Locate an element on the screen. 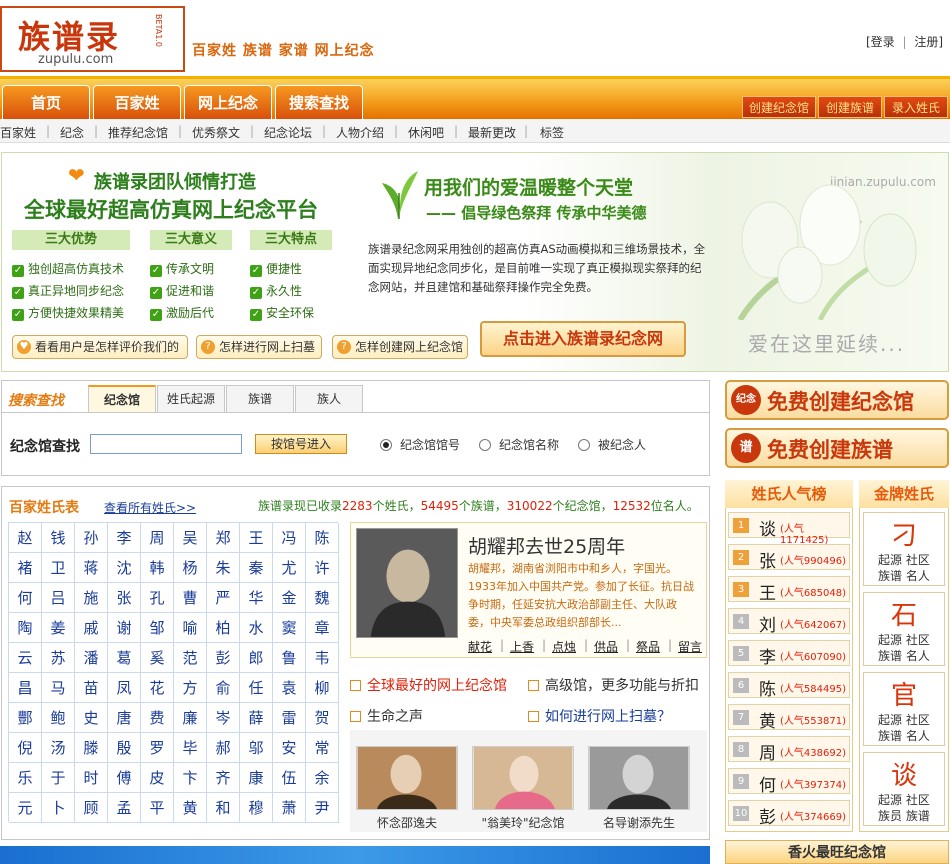 This screenshot has width=950, height=864. gold-surname-card: 石起源 社区 族谱 名人 is located at coordinates (904, 629).